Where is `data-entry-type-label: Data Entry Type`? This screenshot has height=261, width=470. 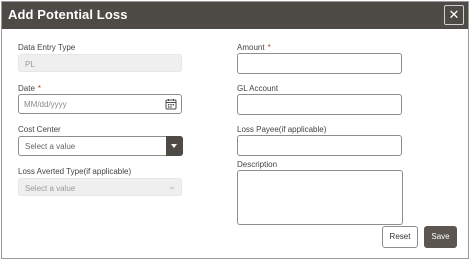
data-entry-type-label: Data Entry Type is located at coordinates (47, 47).